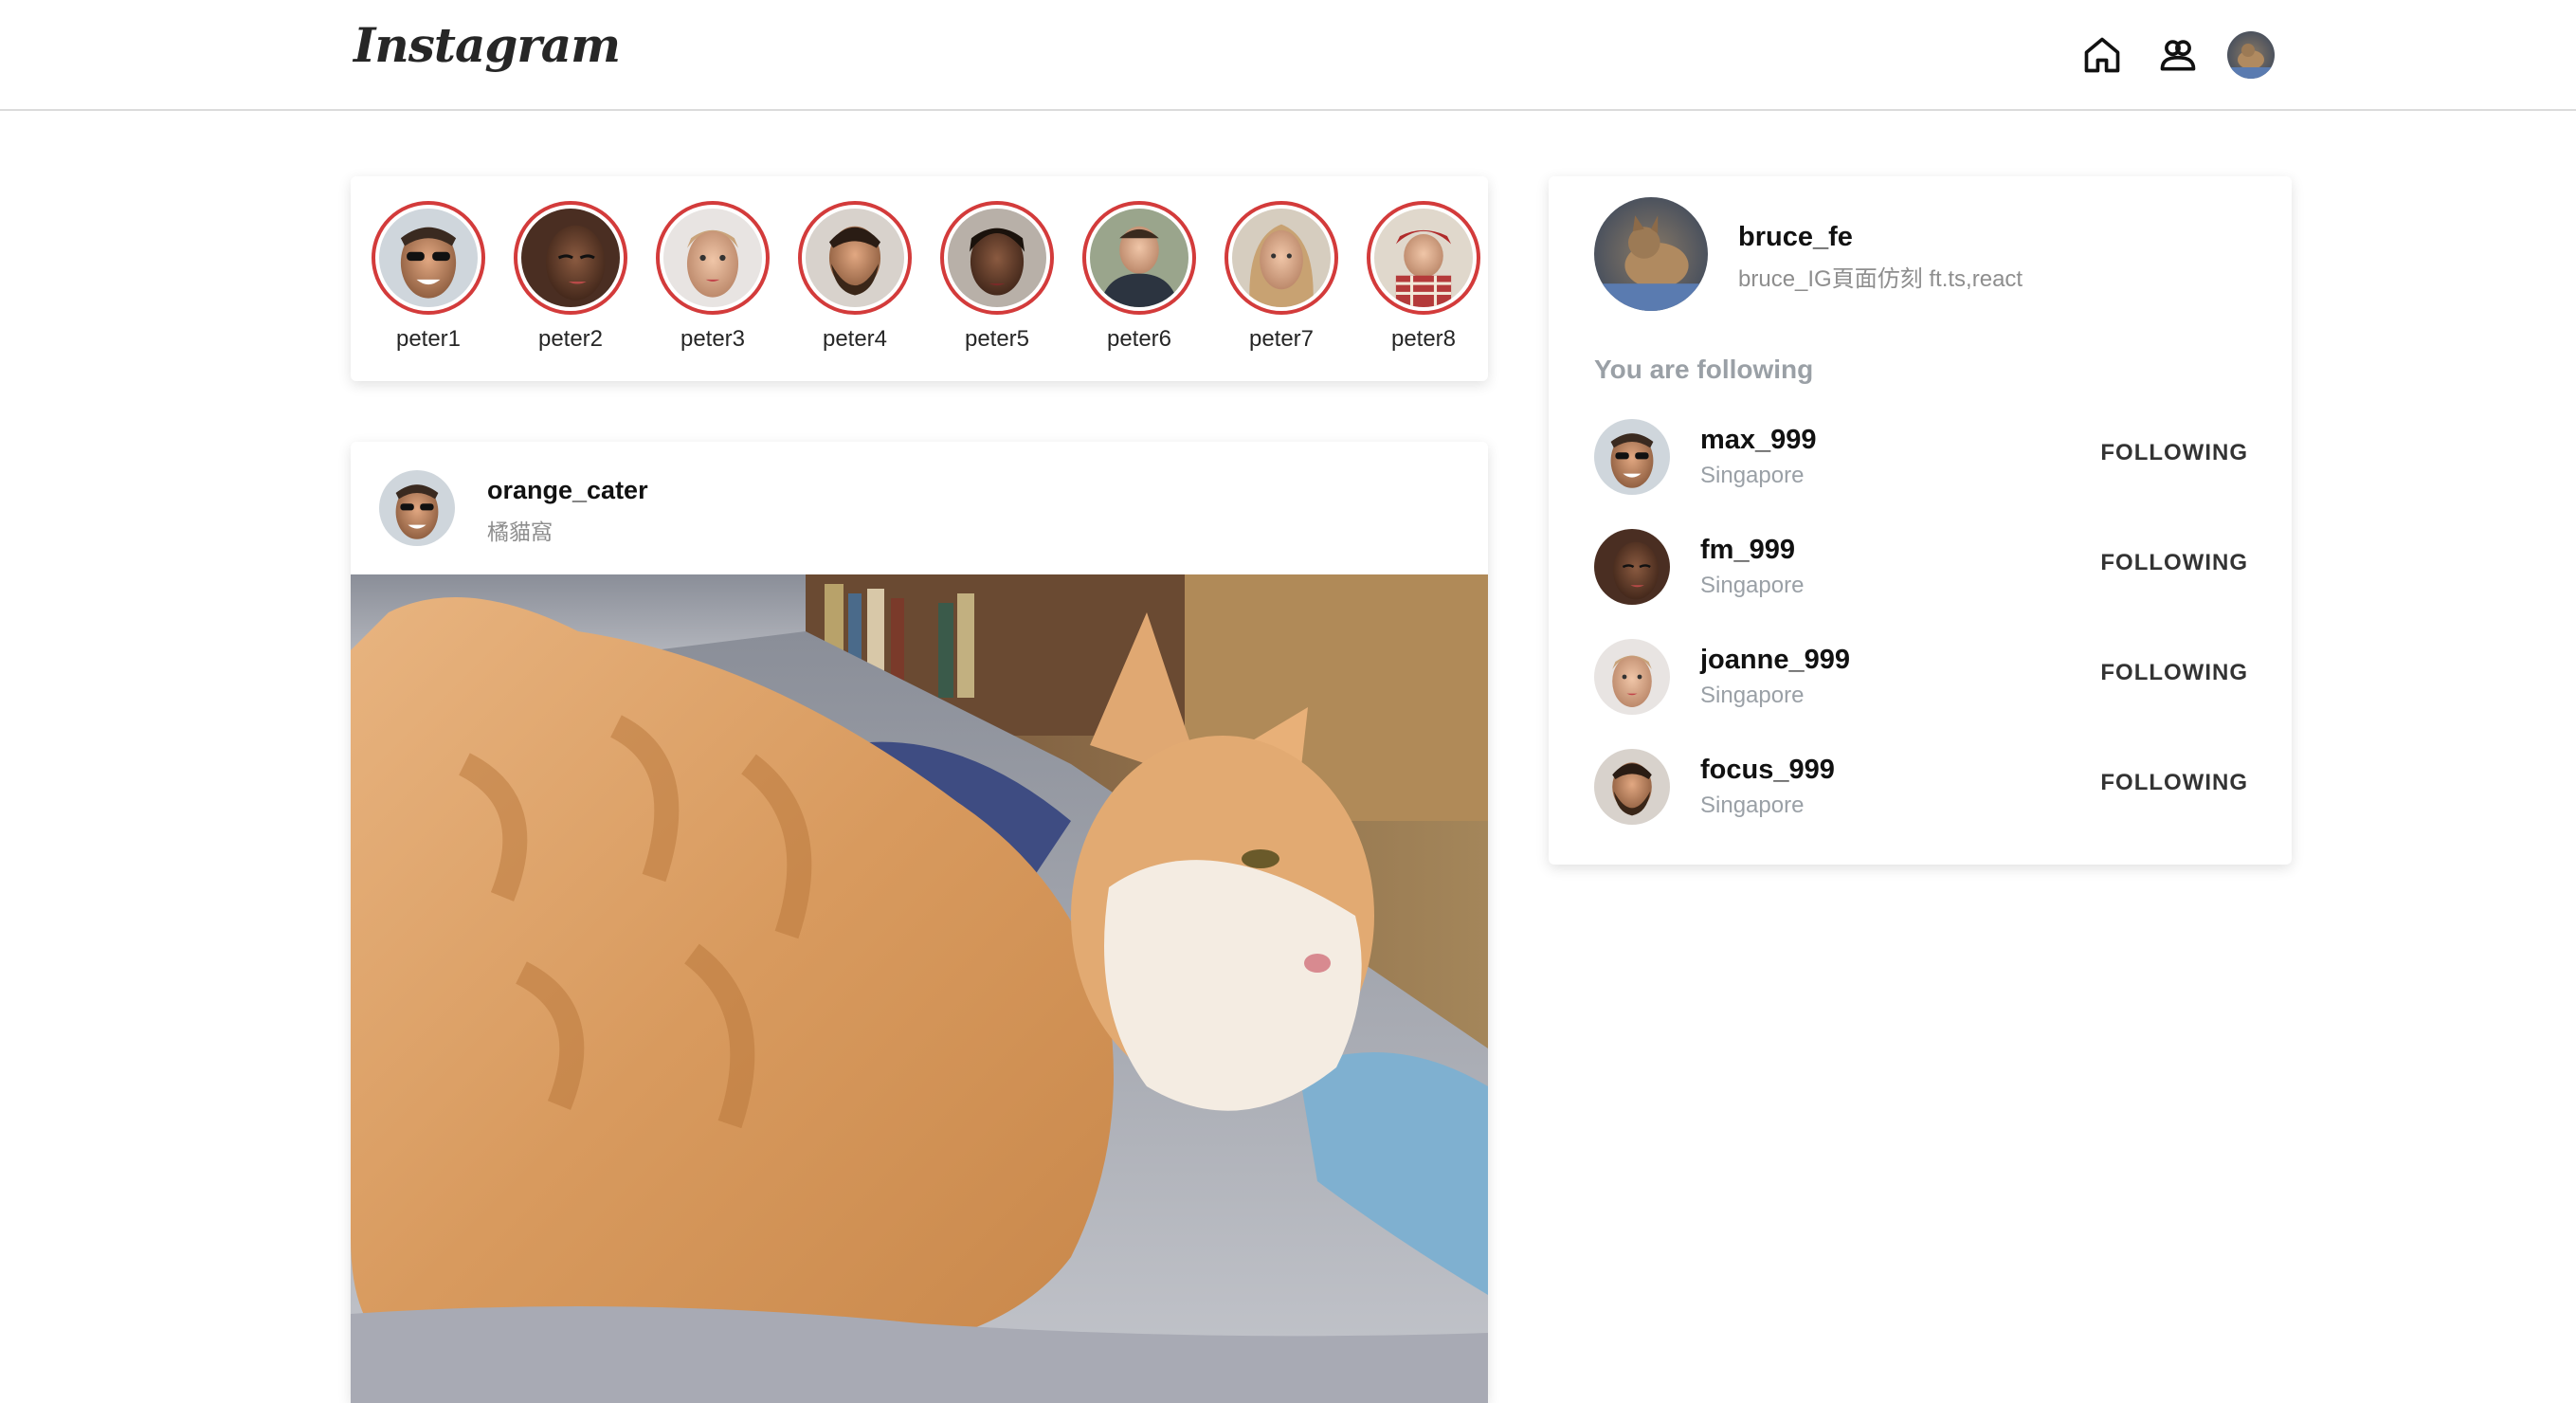 Image resolution: width=2576 pixels, height=1403 pixels. Describe the element at coordinates (428, 339) in the screenshot. I see `story-name: peter1` at that location.